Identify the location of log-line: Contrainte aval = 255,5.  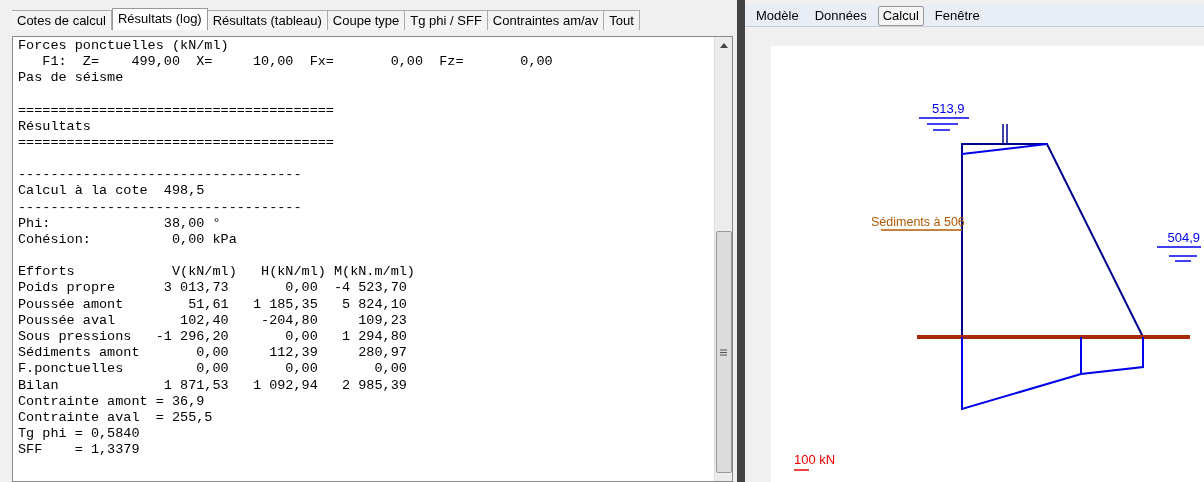
(115, 418).